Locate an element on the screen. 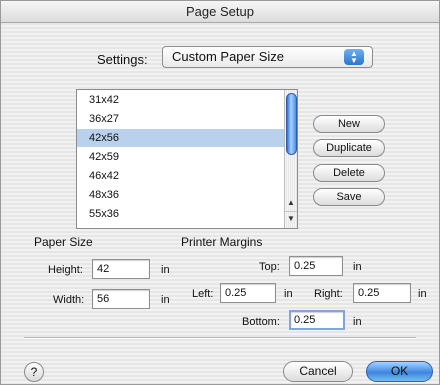  cancel-button: Cancel is located at coordinates (318, 371).